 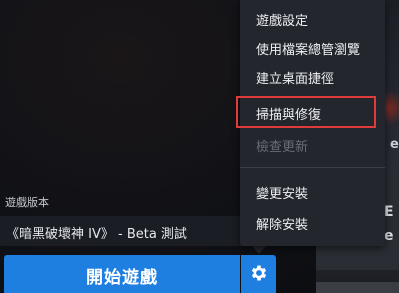 I want to click on game-options-button, so click(x=258, y=274).